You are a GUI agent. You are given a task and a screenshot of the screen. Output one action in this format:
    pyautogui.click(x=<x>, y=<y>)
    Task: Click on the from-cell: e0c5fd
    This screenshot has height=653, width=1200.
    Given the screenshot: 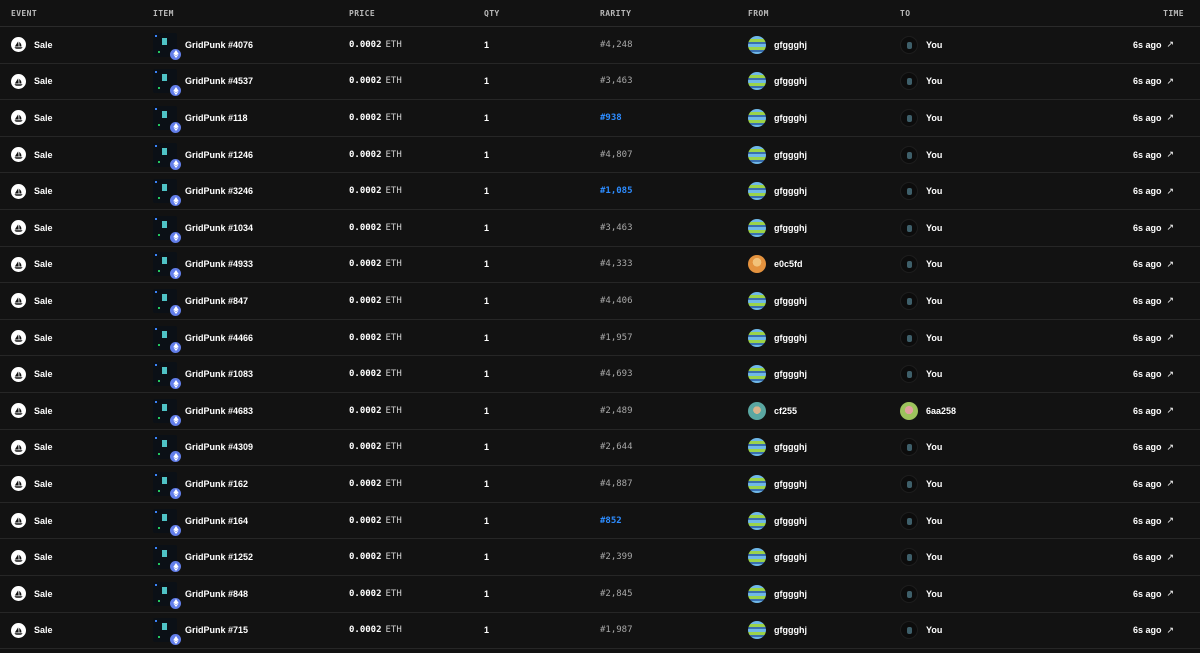 What is the action you would take?
    pyautogui.click(x=775, y=265)
    